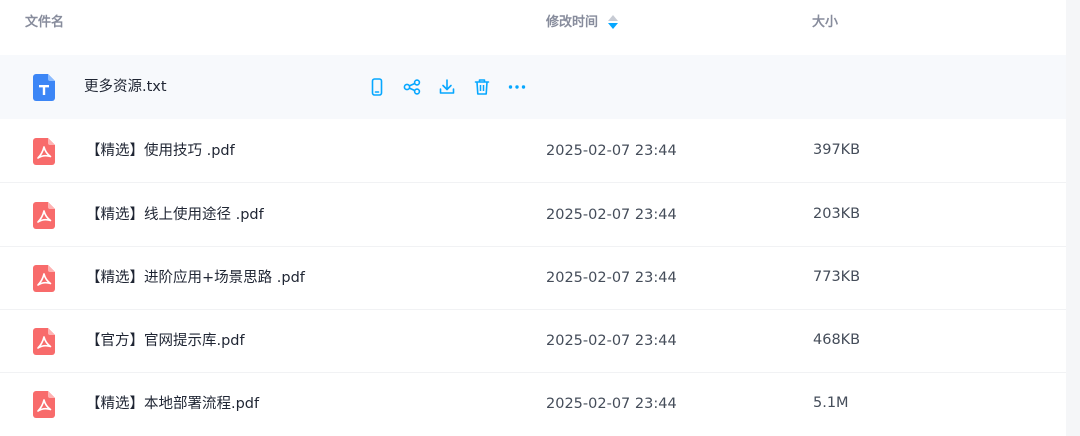  What do you see at coordinates (412, 87) in the screenshot?
I see `share-icon` at bounding box center [412, 87].